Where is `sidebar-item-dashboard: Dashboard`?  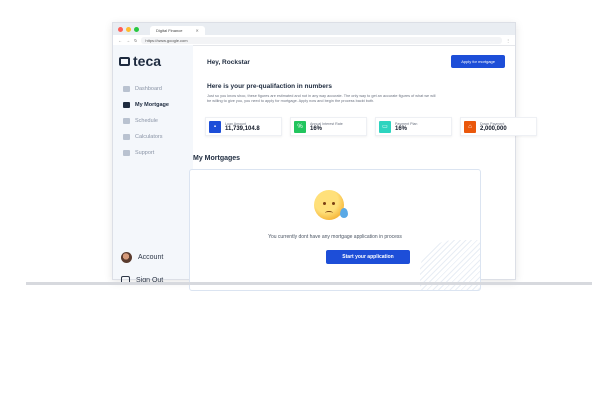 sidebar-item-dashboard: Dashboard is located at coordinates (153, 89).